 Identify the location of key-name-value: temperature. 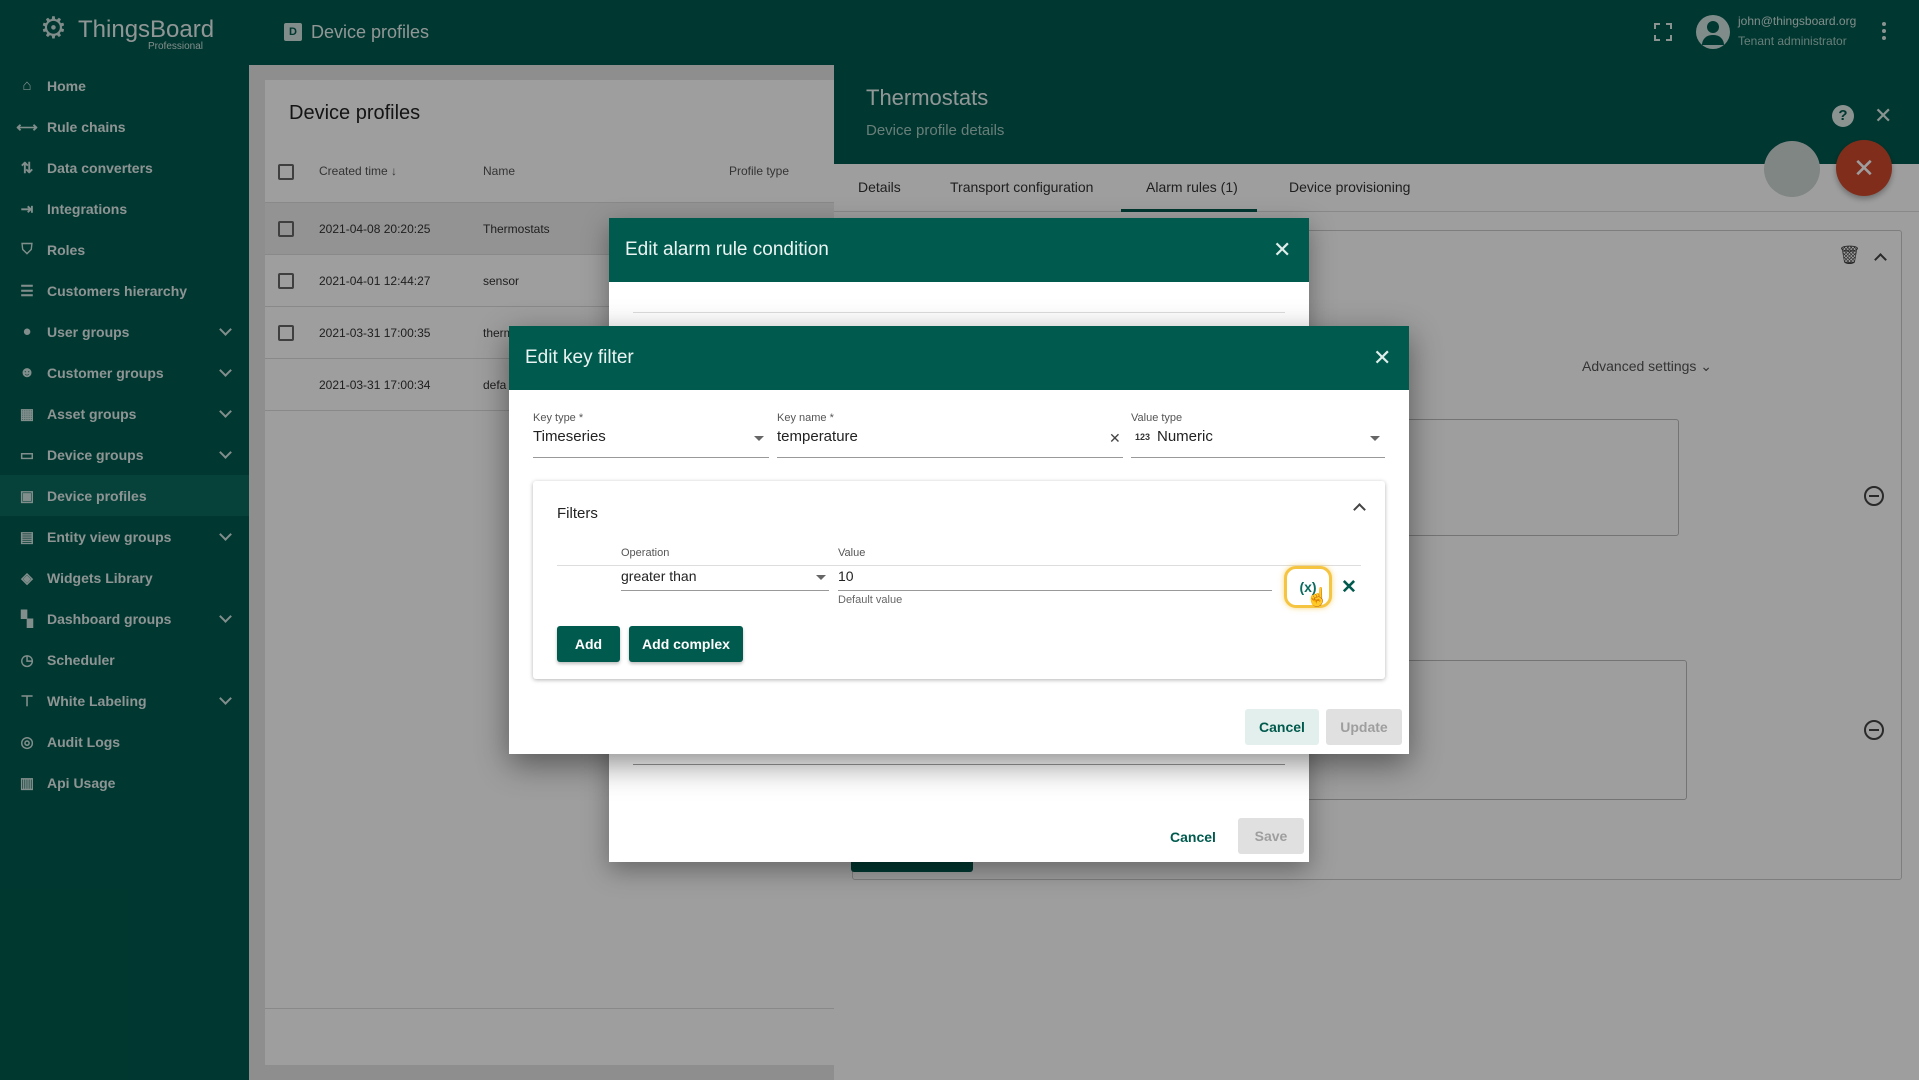
(817, 436).